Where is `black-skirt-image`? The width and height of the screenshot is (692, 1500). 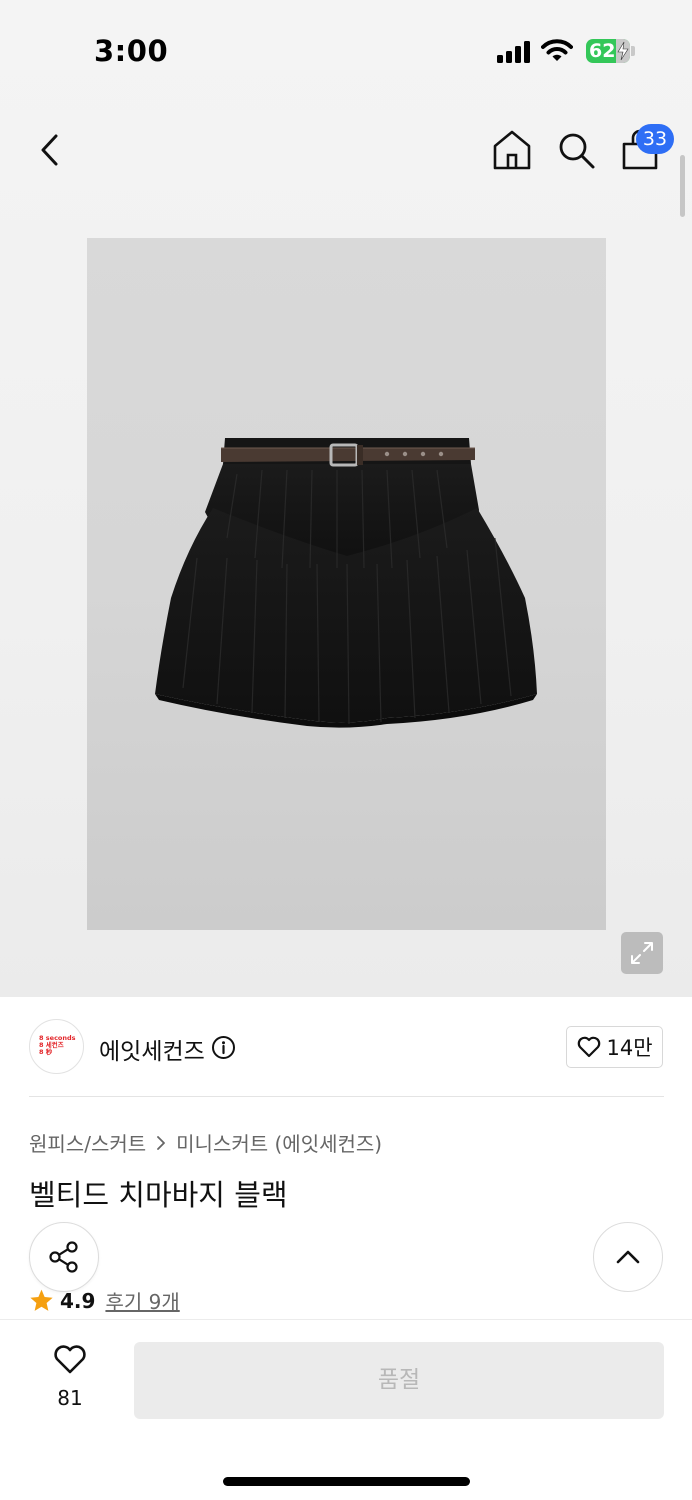 black-skirt-image is located at coordinates (346, 583).